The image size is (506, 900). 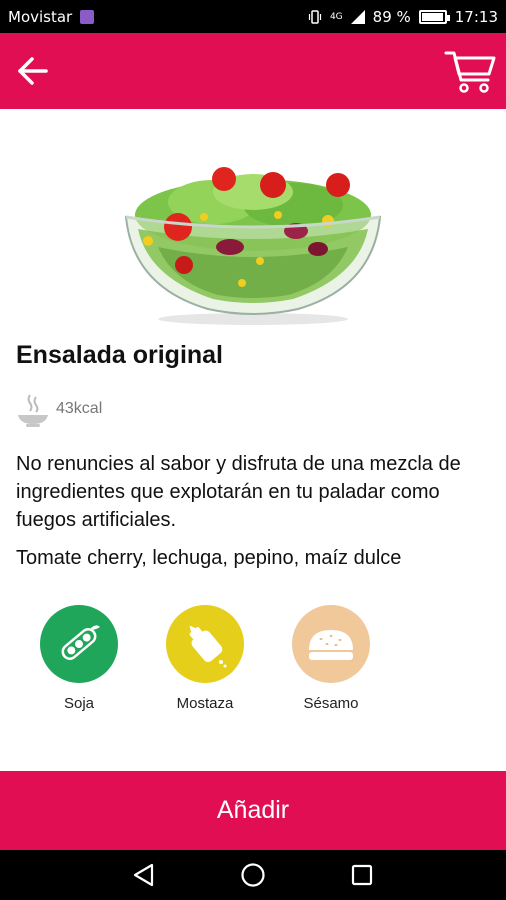 I want to click on status-right: 4G 89 % 17:13, so click(x=403, y=17).